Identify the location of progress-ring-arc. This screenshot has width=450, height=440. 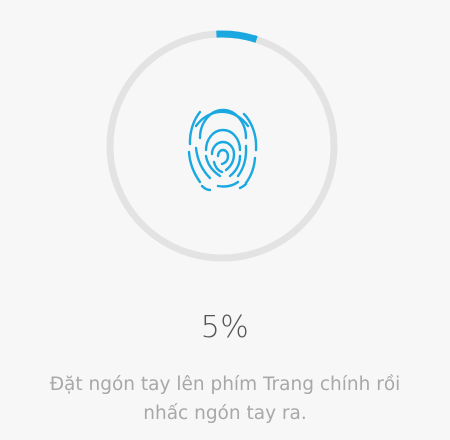
(237, 36).